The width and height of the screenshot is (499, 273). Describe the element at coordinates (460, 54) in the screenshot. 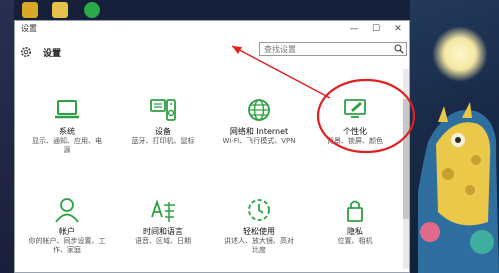

I see `sun-glow` at that location.